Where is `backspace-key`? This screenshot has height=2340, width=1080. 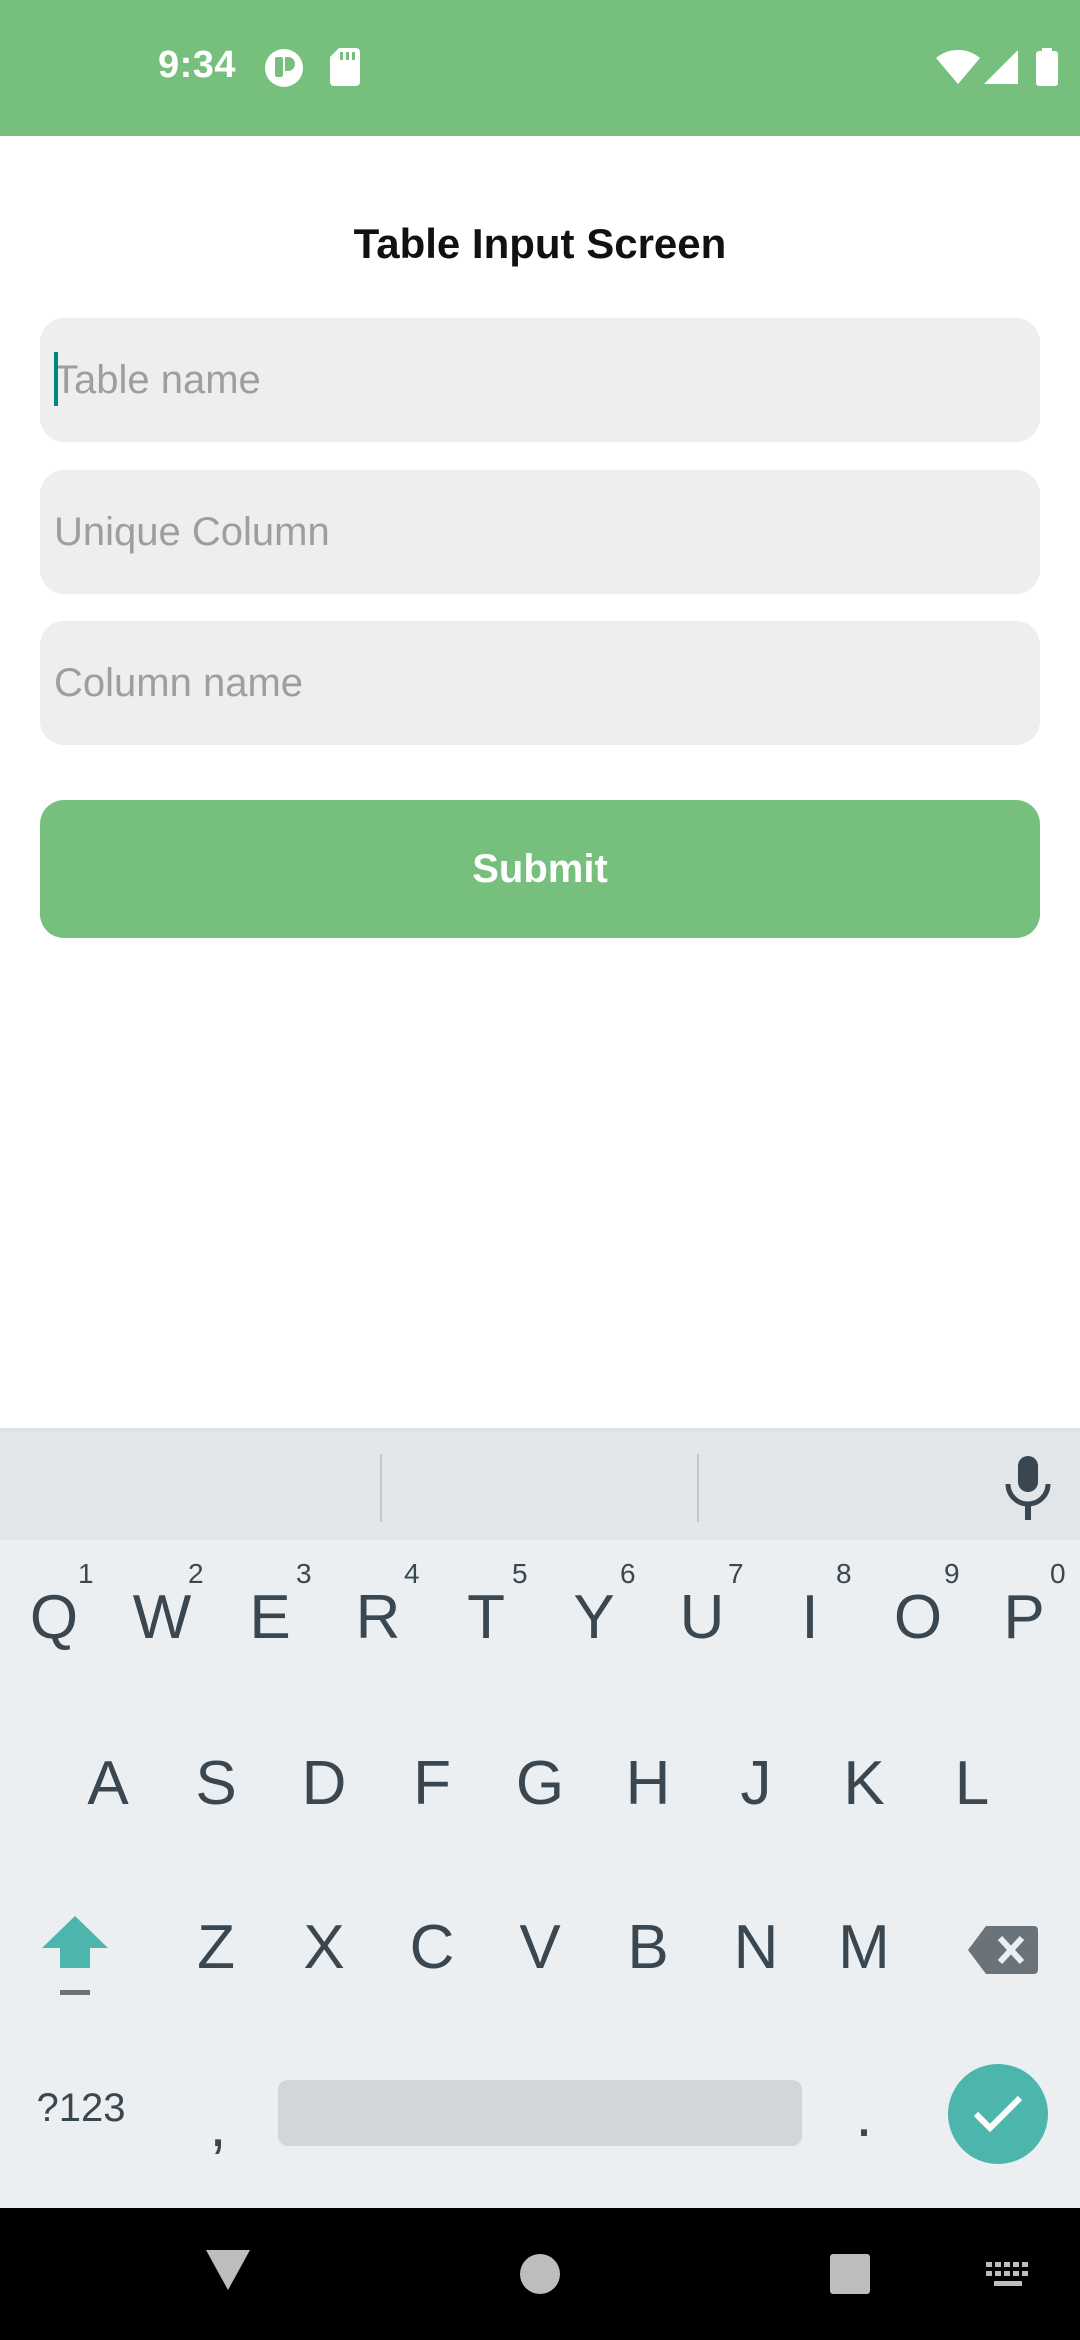
backspace-key is located at coordinates (1003, 1950).